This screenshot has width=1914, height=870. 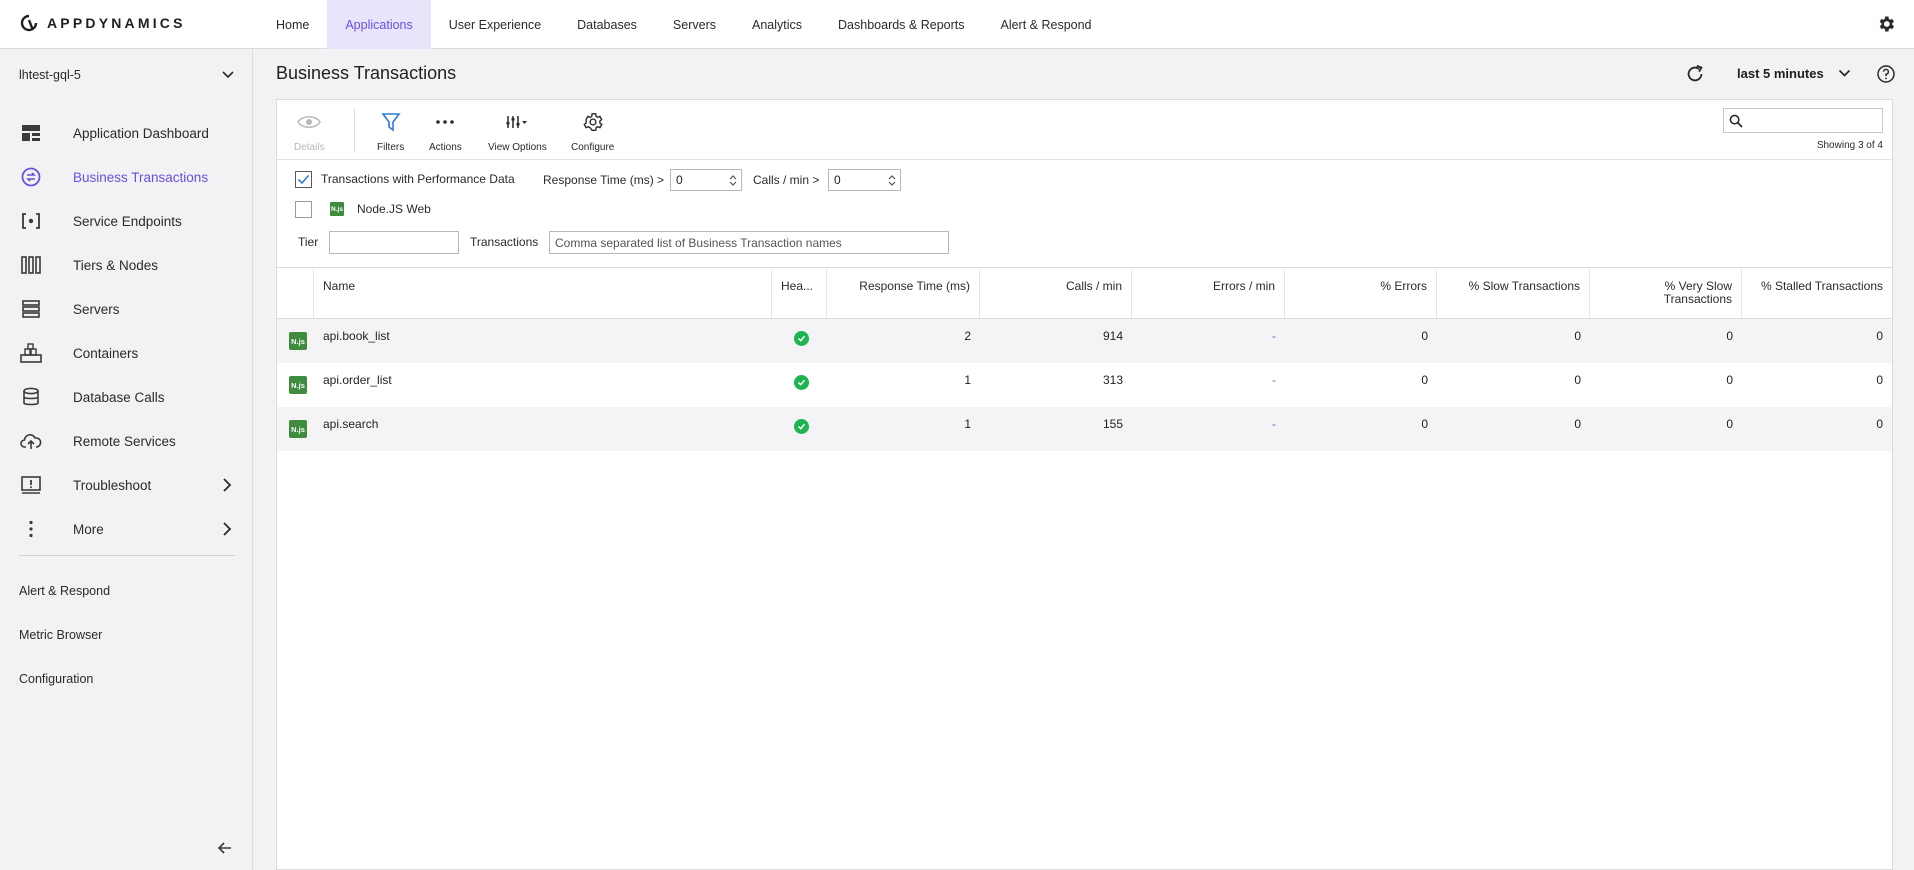 What do you see at coordinates (777, 24) in the screenshot?
I see `nav-analytics: Analytics` at bounding box center [777, 24].